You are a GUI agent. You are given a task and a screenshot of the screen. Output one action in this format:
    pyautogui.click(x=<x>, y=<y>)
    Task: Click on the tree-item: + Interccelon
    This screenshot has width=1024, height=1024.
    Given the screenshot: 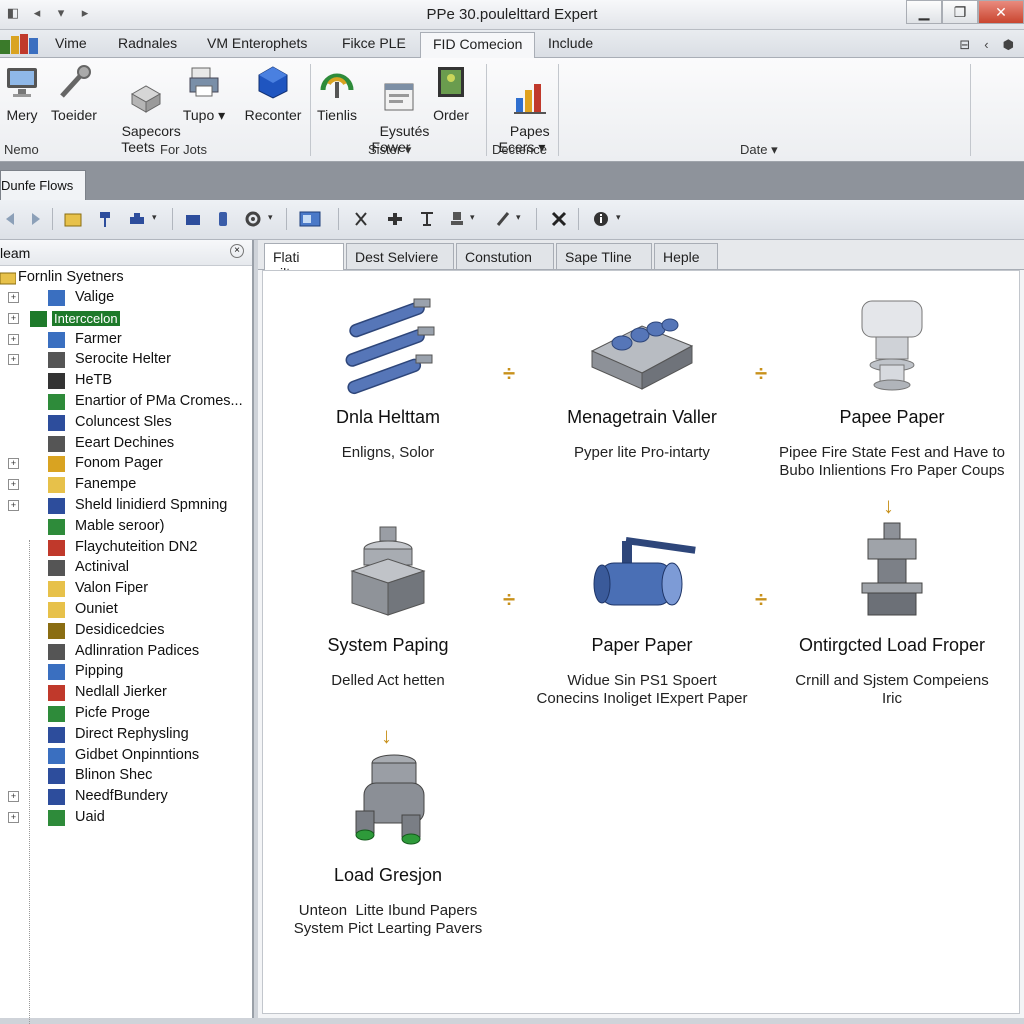 What is the action you would take?
    pyautogui.click(x=127, y=319)
    